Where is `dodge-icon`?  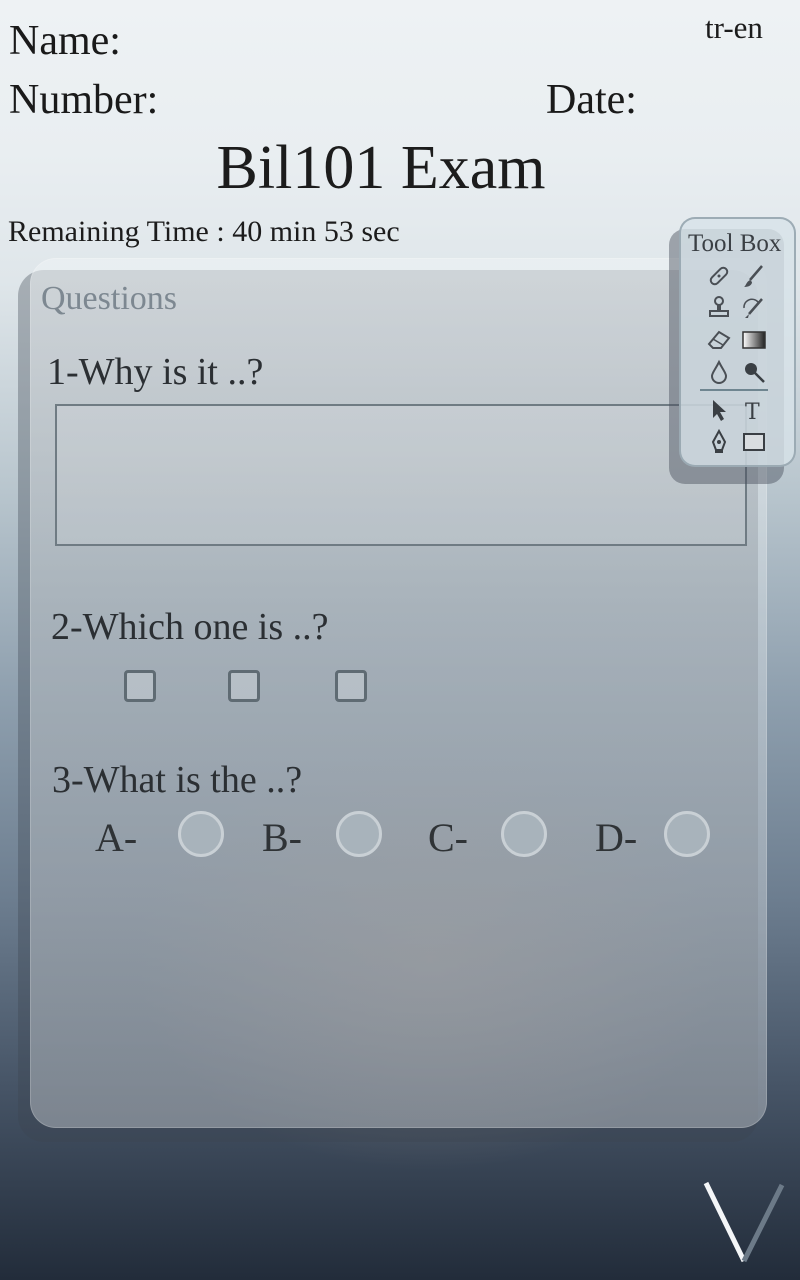 dodge-icon is located at coordinates (754, 372).